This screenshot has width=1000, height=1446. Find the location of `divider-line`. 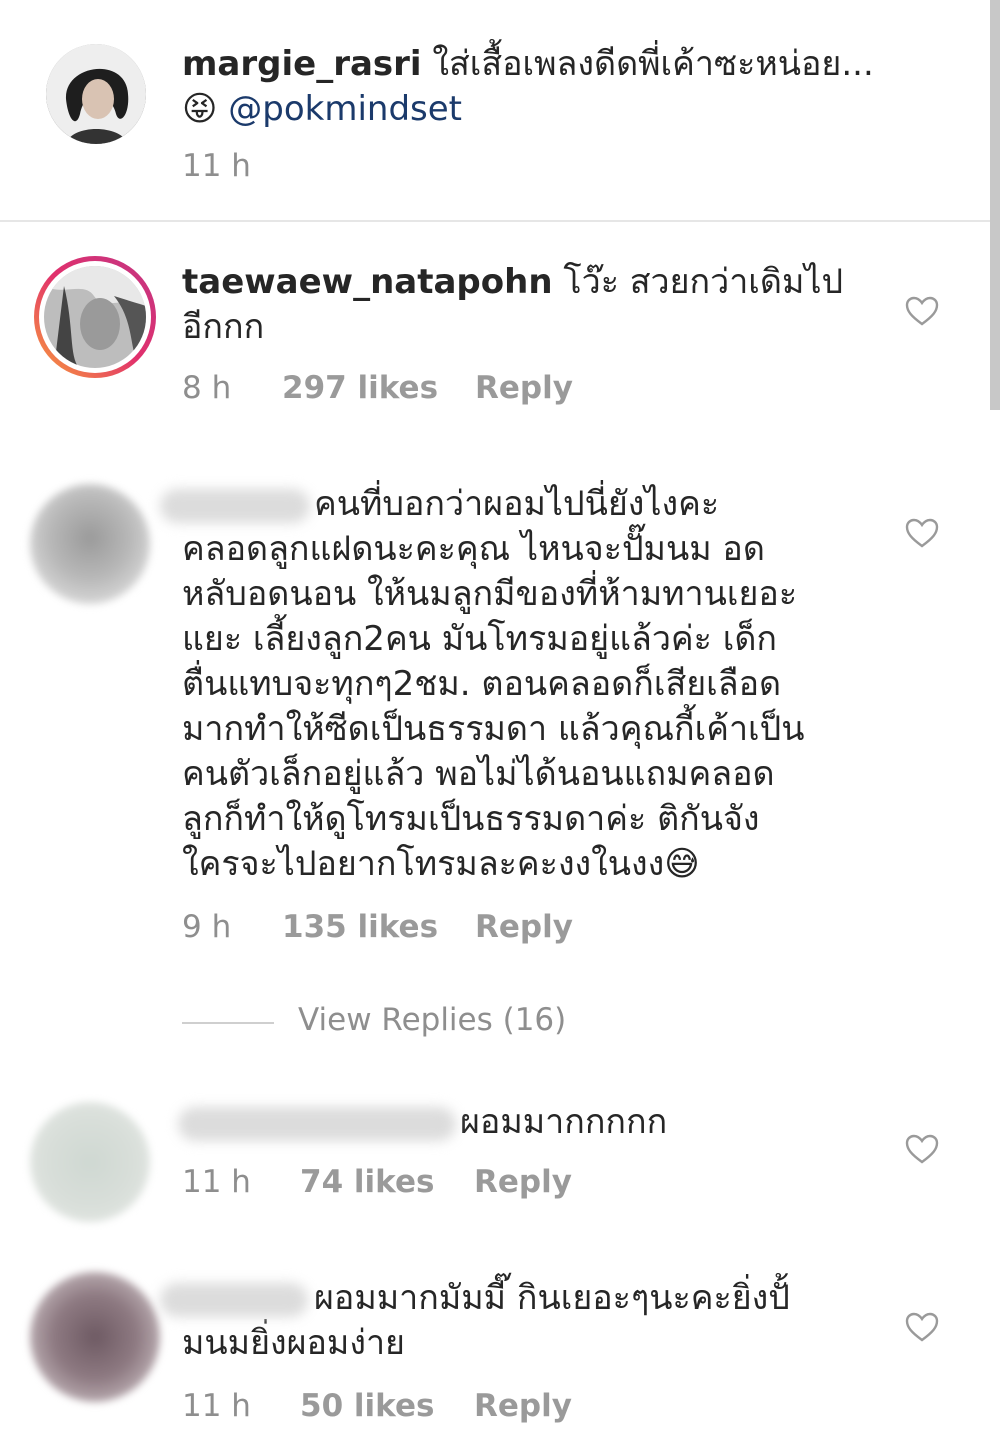

divider-line is located at coordinates (228, 1023).